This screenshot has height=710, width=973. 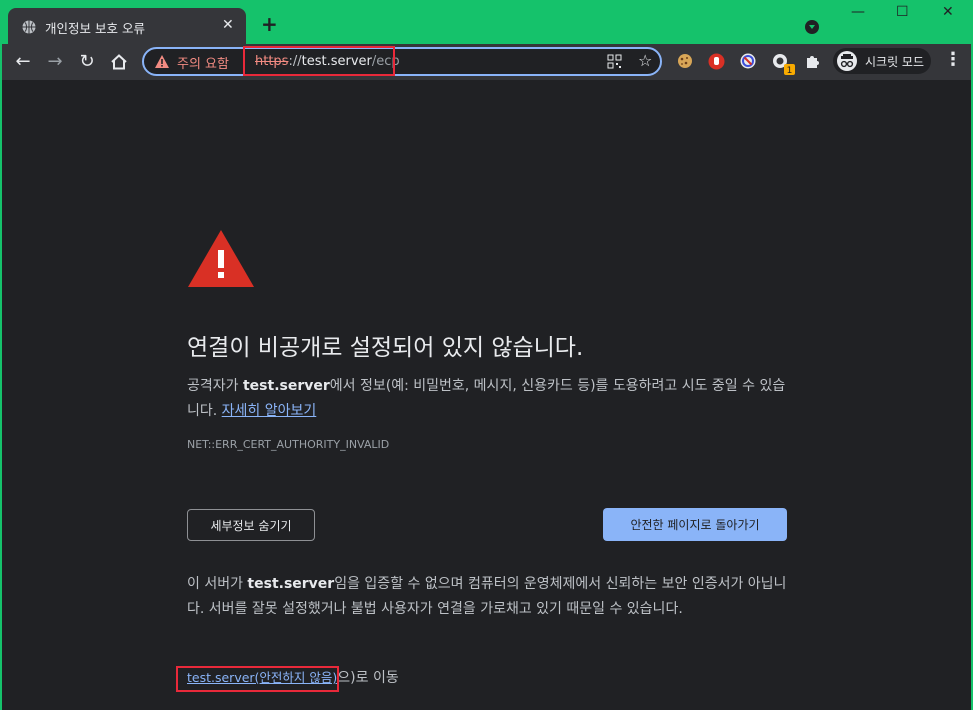 What do you see at coordinates (902, 12) in the screenshot?
I see `maximize-button: ☐` at bounding box center [902, 12].